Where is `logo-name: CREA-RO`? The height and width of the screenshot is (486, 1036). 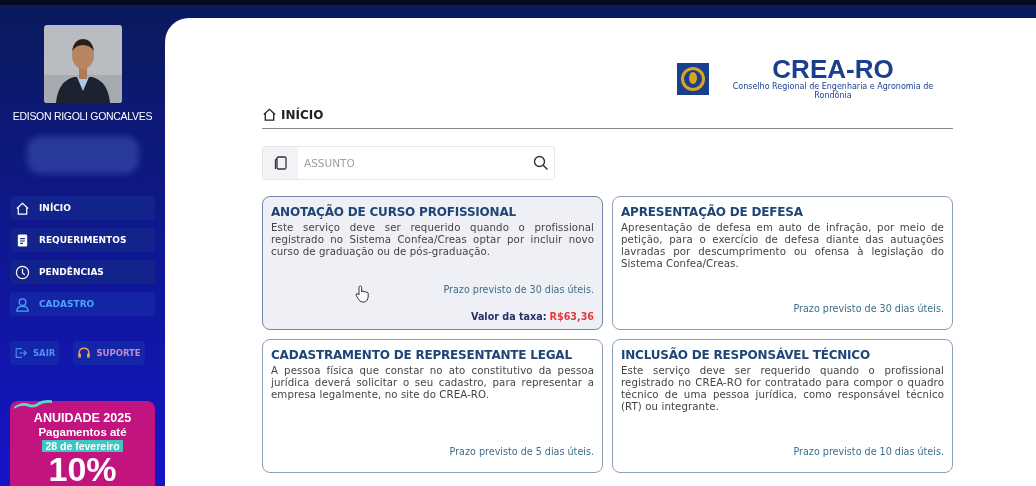
logo-name: CREA-RO is located at coordinates (833, 69).